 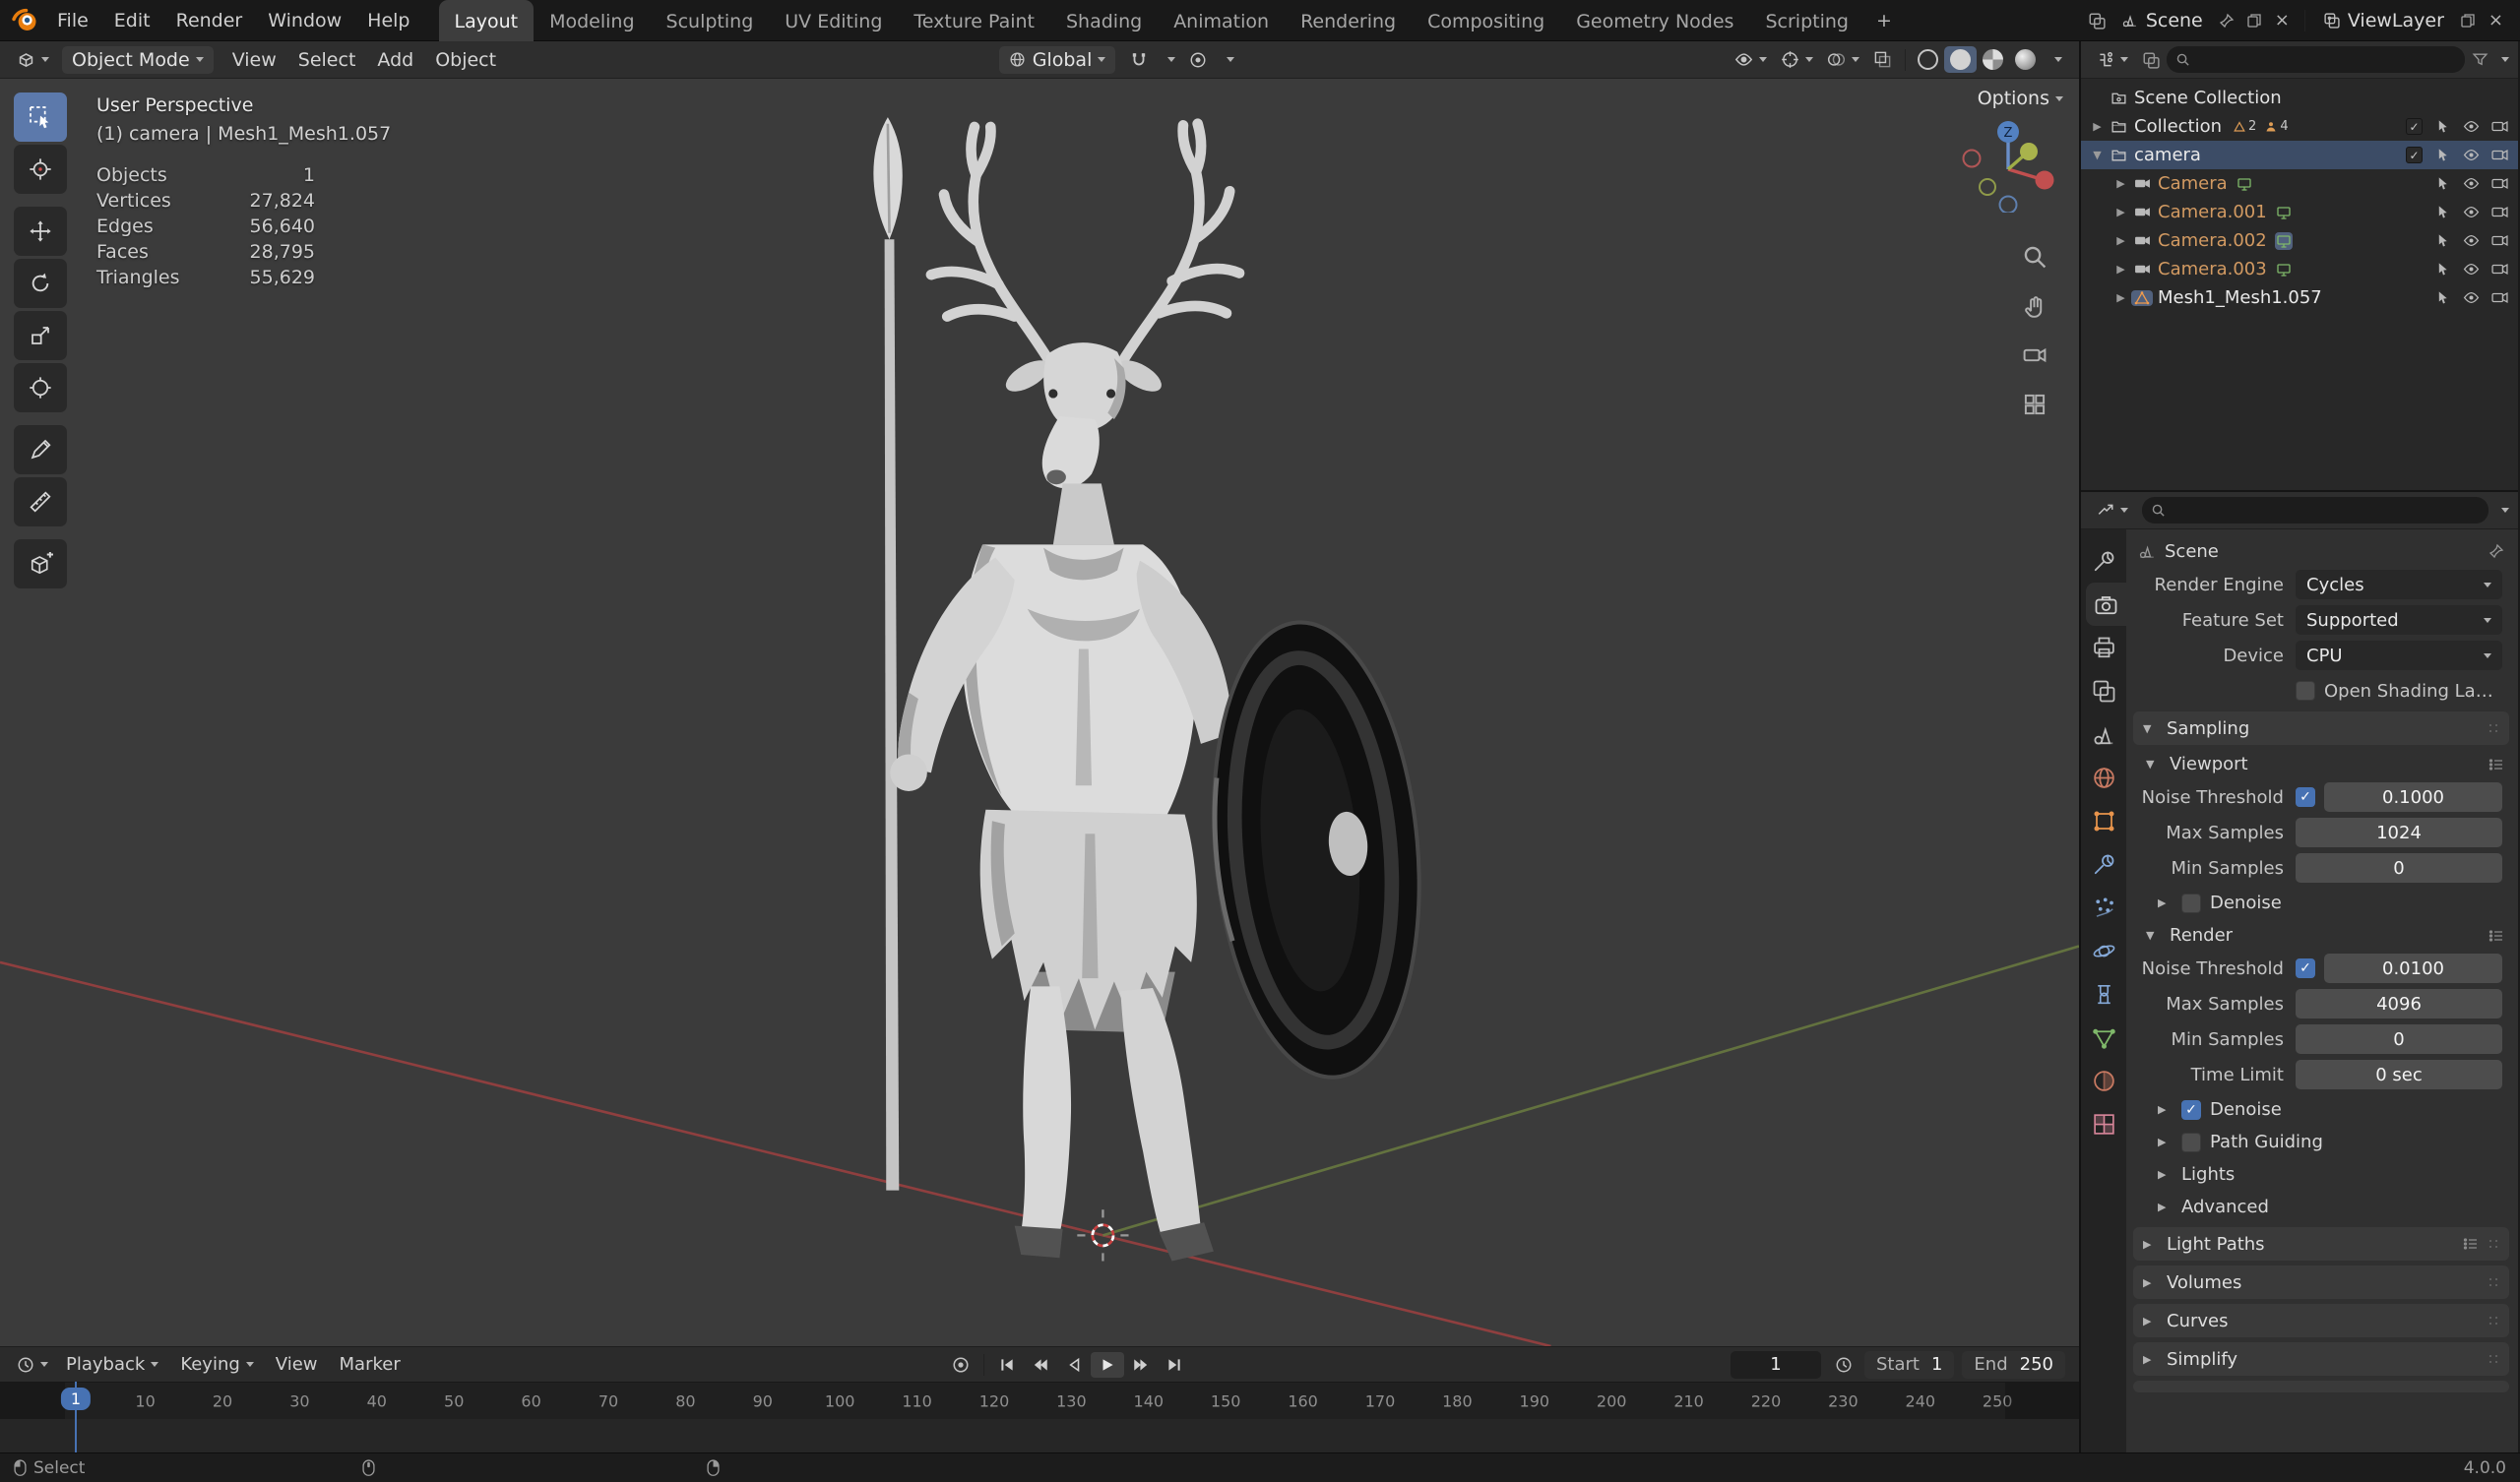 What do you see at coordinates (2399, 1039) in the screenshot?
I see `render-min-samples-value: 0` at bounding box center [2399, 1039].